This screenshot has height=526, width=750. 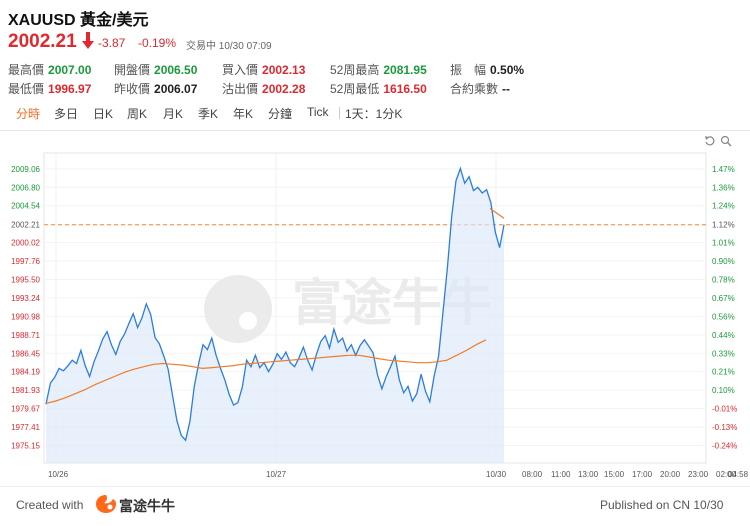 I want to click on stat-value: 1616.50, so click(x=405, y=89).